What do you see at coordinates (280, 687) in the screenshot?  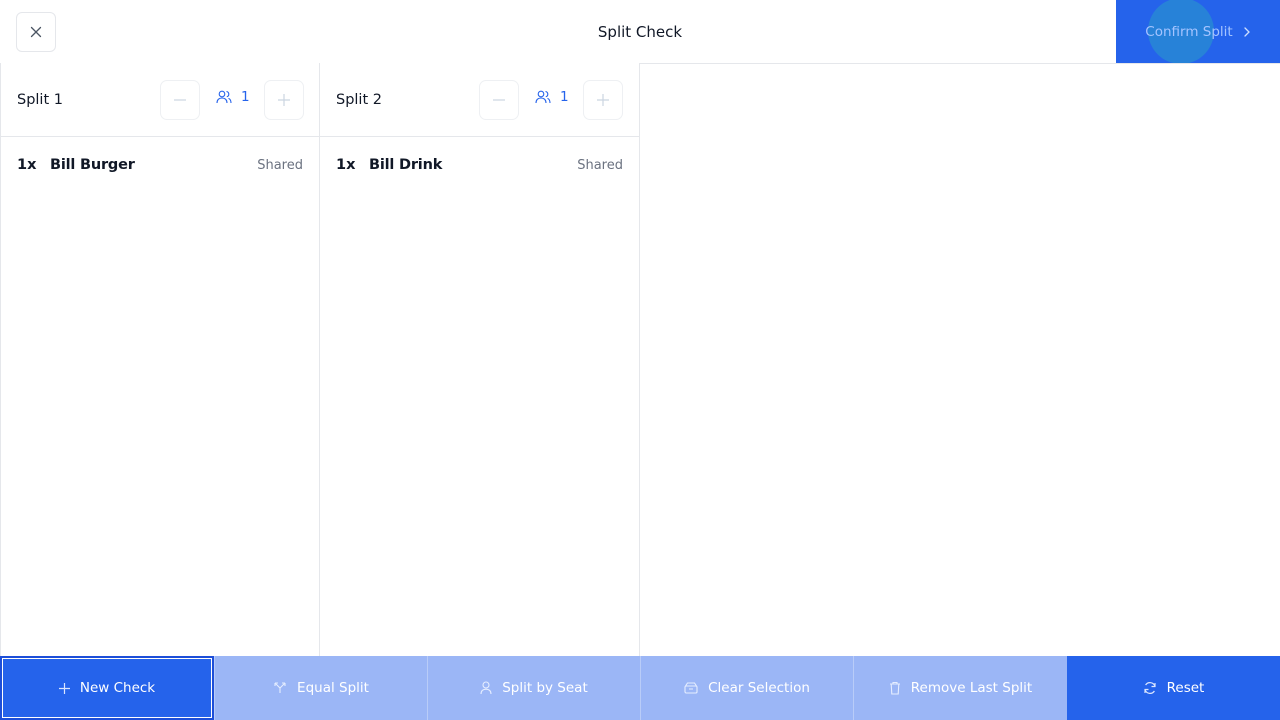 I see `split-arrows-icon` at bounding box center [280, 687].